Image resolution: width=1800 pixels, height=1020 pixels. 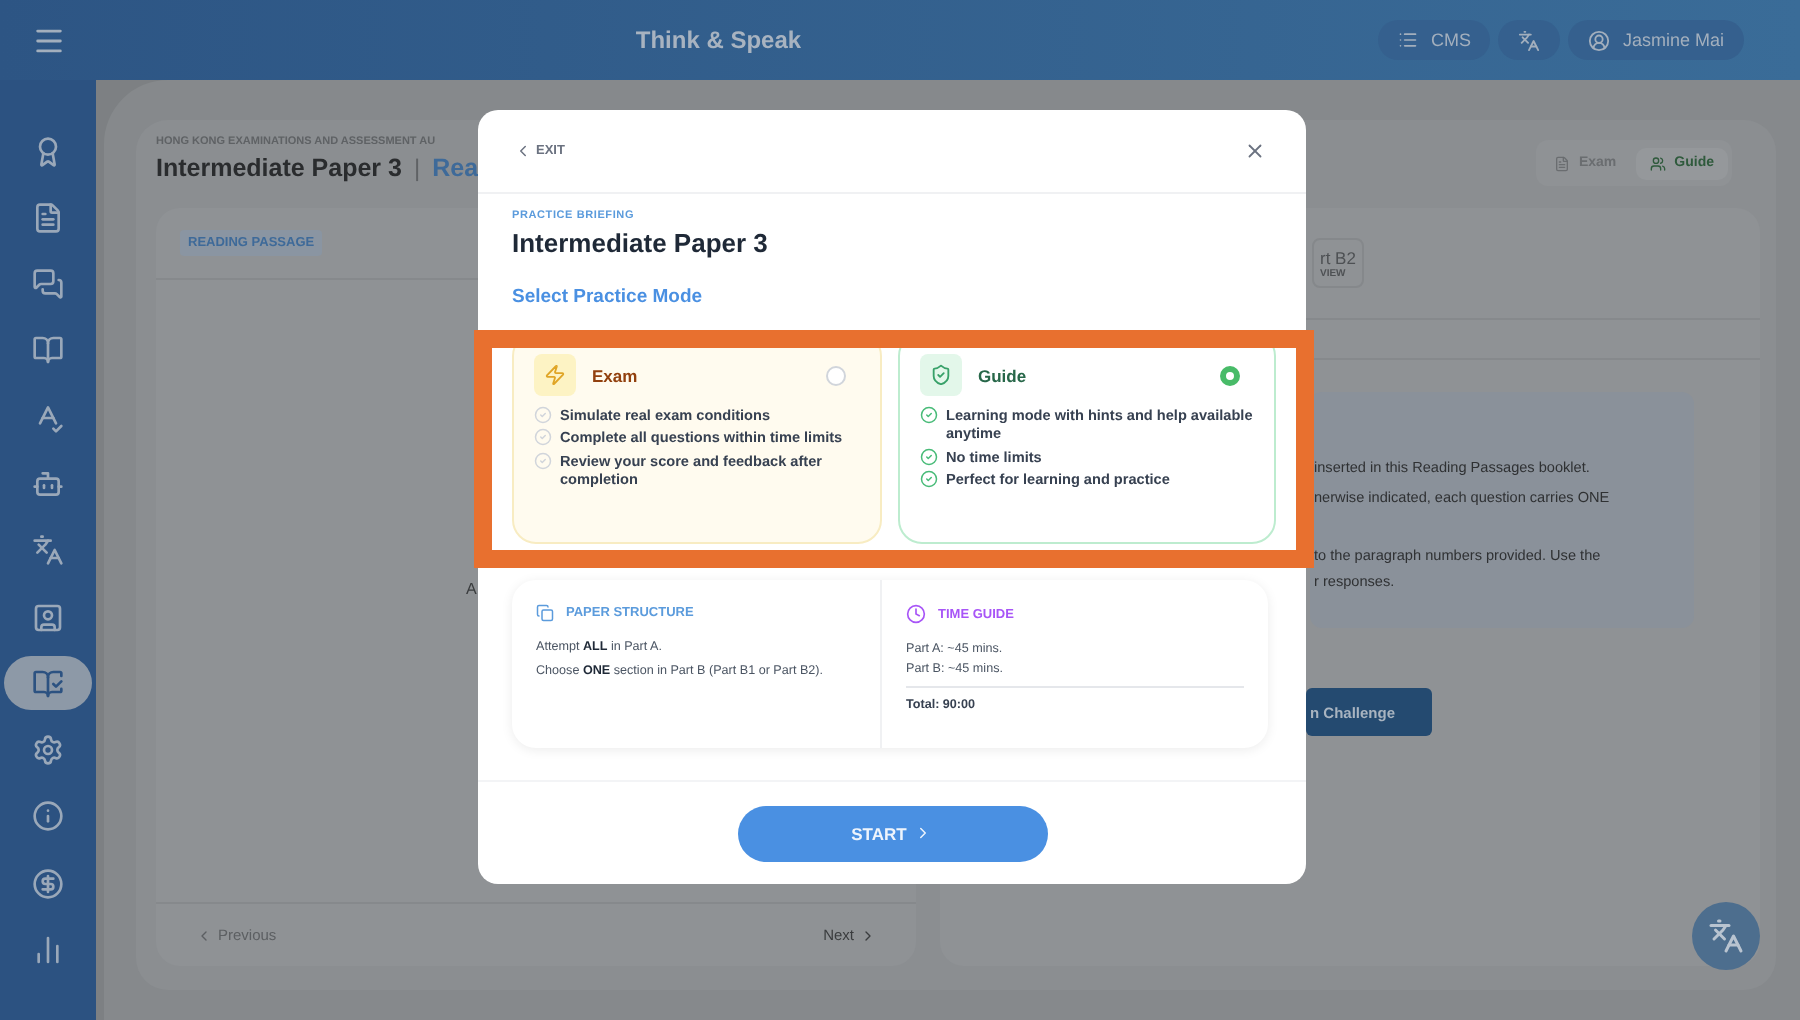 What do you see at coordinates (1434, 40) in the screenshot?
I see `cms-button: CMS` at bounding box center [1434, 40].